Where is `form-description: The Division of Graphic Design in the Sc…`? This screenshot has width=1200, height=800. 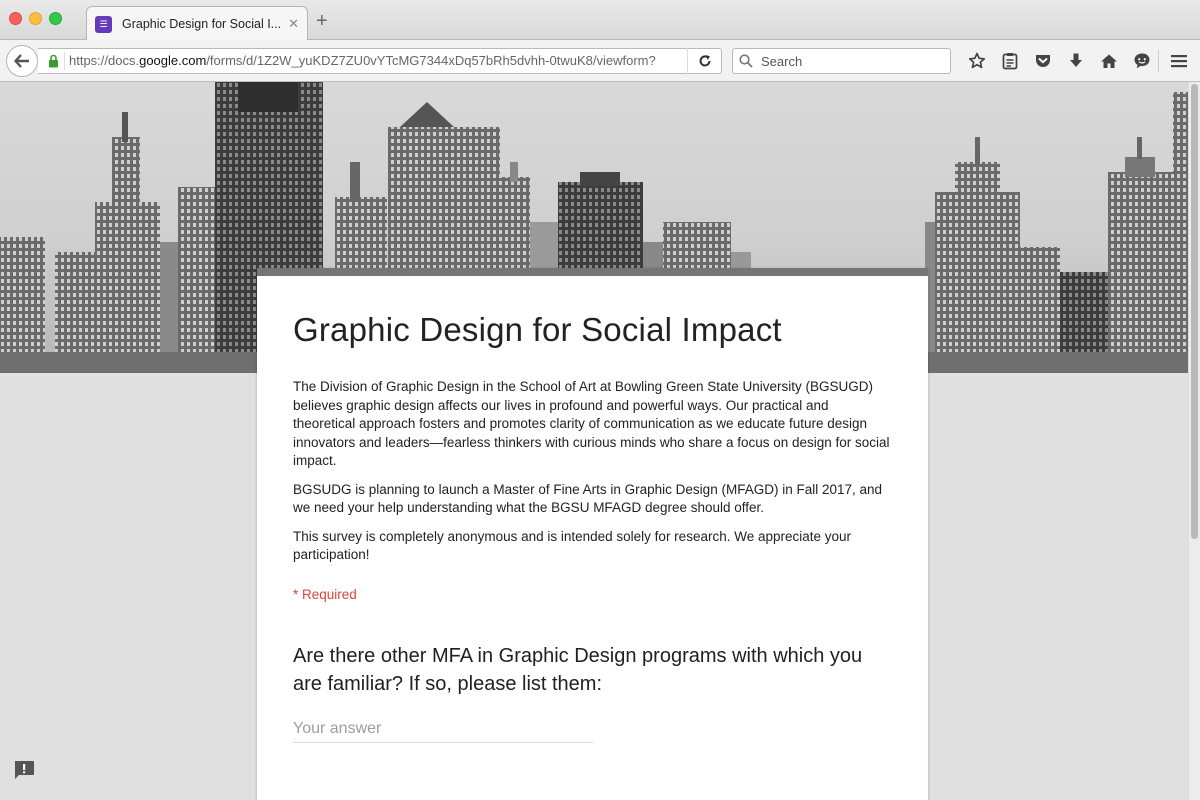
form-description: The Division of Graphic Design in the Sc… is located at coordinates (592, 471).